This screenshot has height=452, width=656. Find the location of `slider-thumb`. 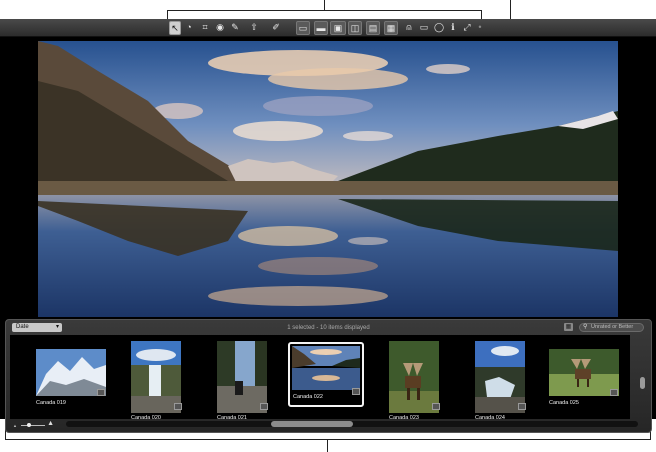

slider-thumb is located at coordinates (29, 425).